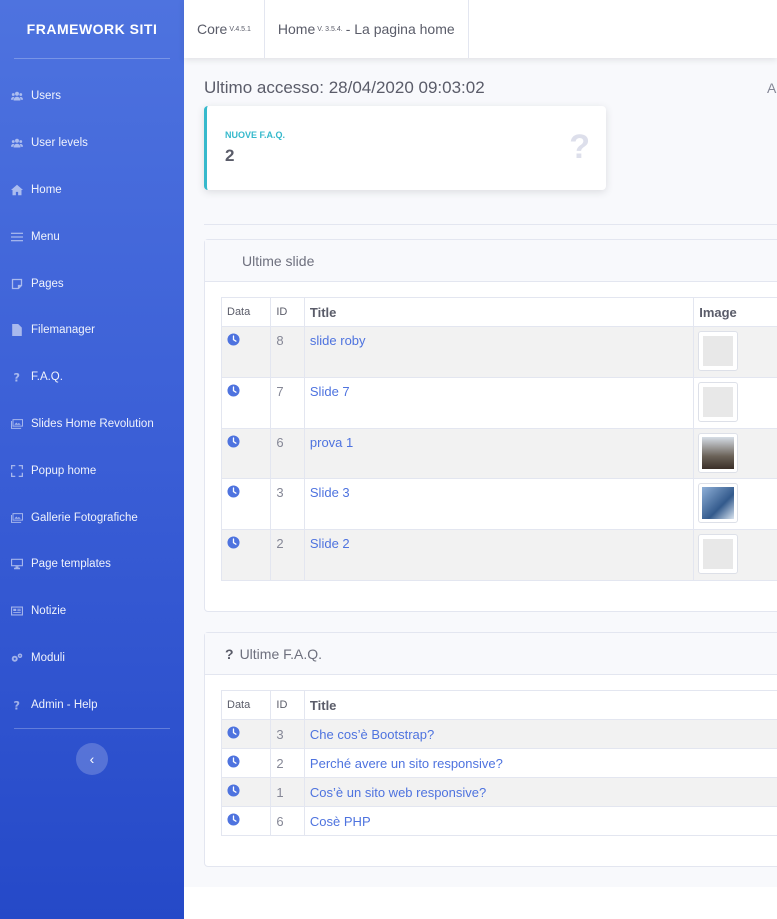 The height and width of the screenshot is (919, 777). I want to click on newspaper-icon, so click(21, 611).